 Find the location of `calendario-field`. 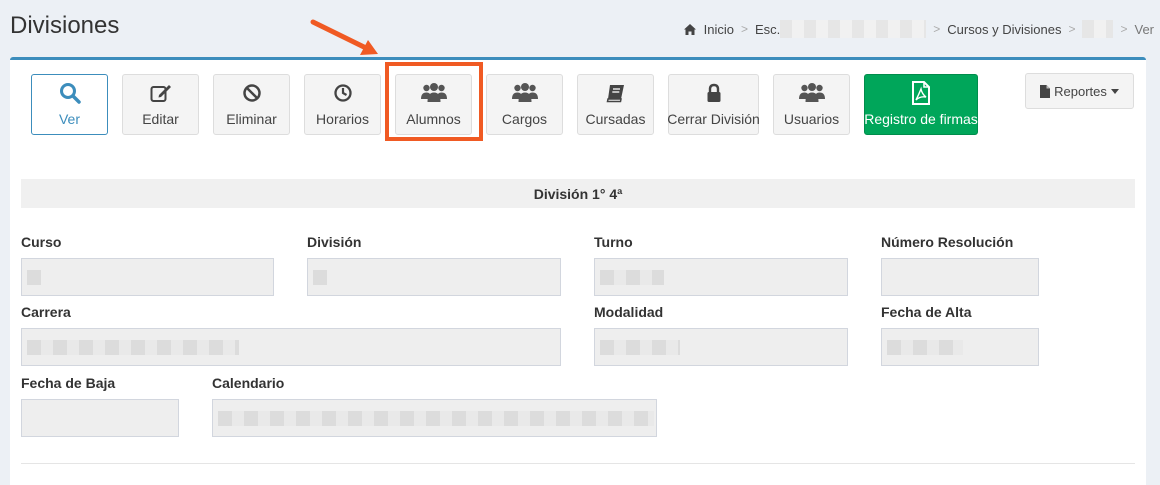

calendario-field is located at coordinates (434, 418).